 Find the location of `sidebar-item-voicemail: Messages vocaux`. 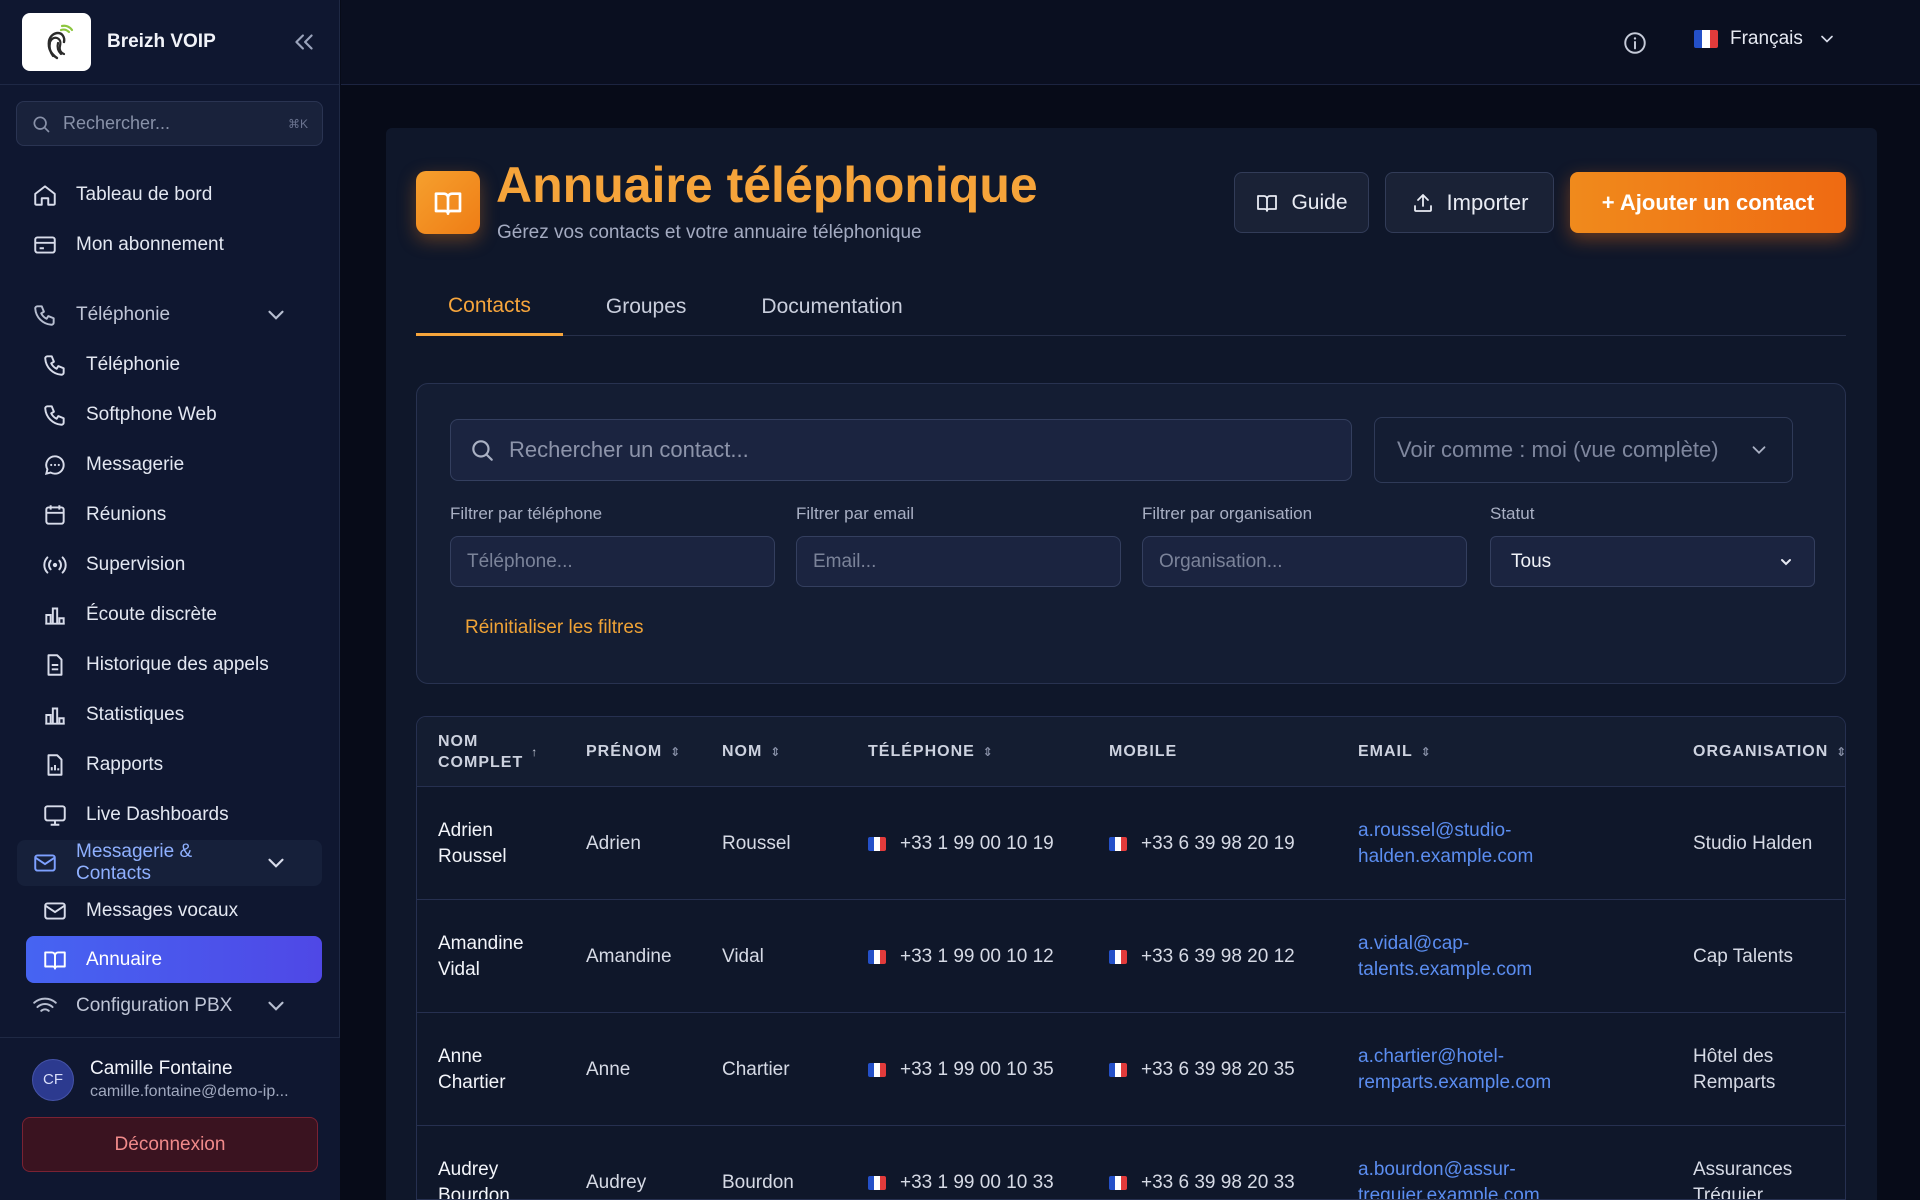

sidebar-item-voicemail: Messages vocaux is located at coordinates (169, 911).